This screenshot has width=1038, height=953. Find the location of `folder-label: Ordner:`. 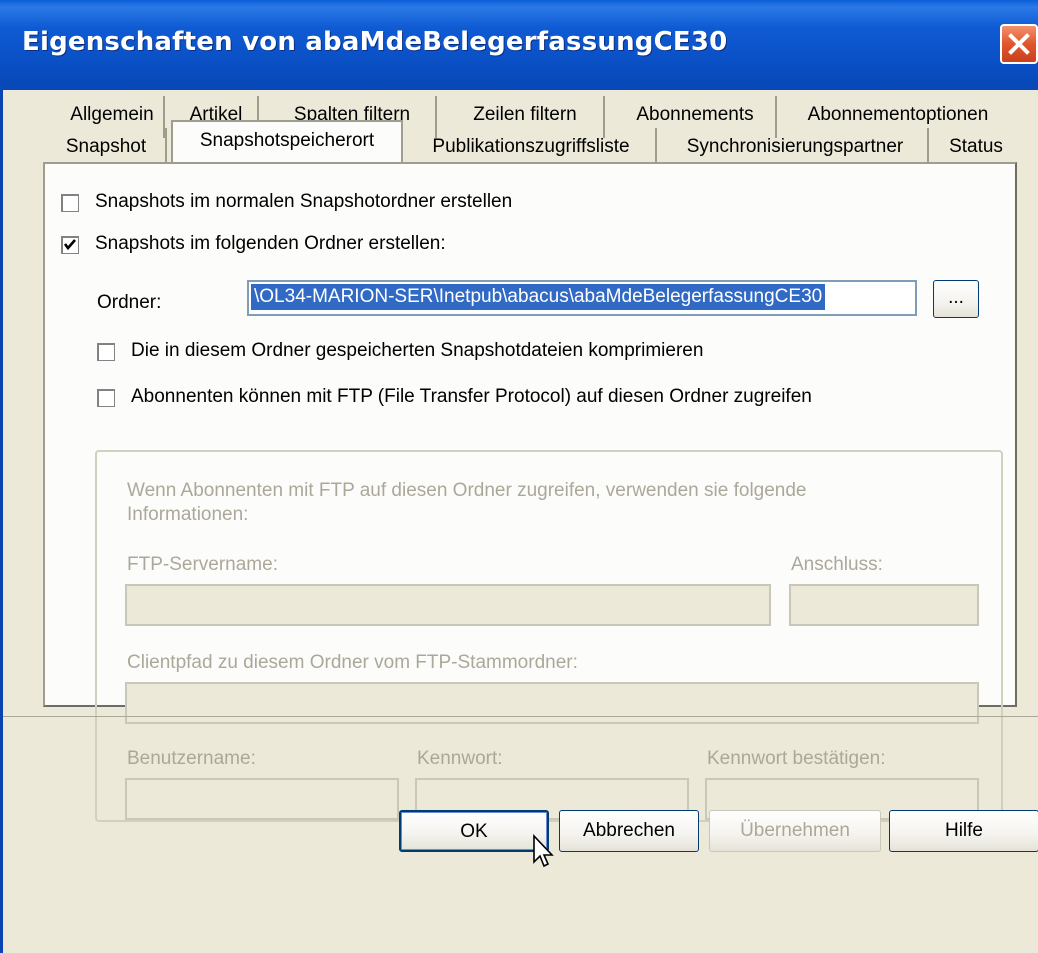

folder-label: Ordner: is located at coordinates (129, 302).